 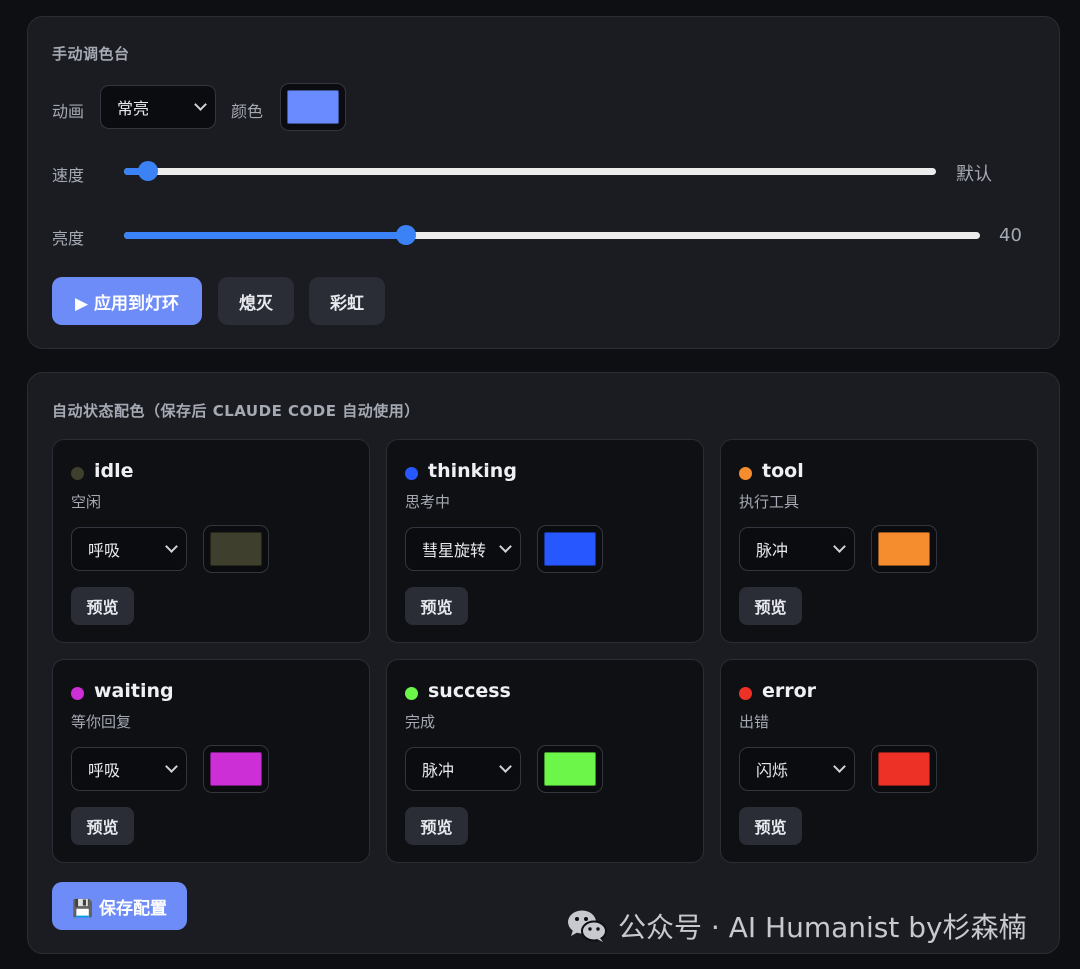 I want to click on speed-slider, so click(x=530, y=171).